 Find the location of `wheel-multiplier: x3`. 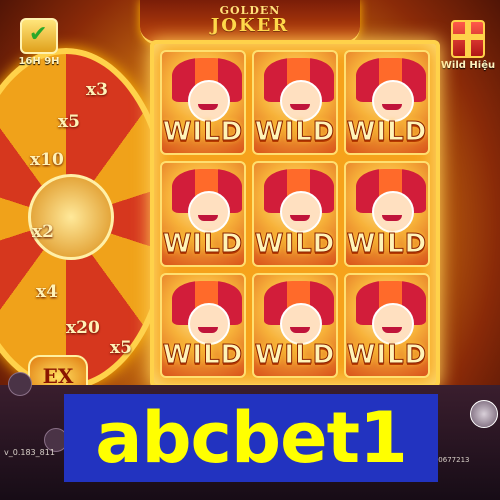

wheel-multiplier: x3 is located at coordinates (97, 90).